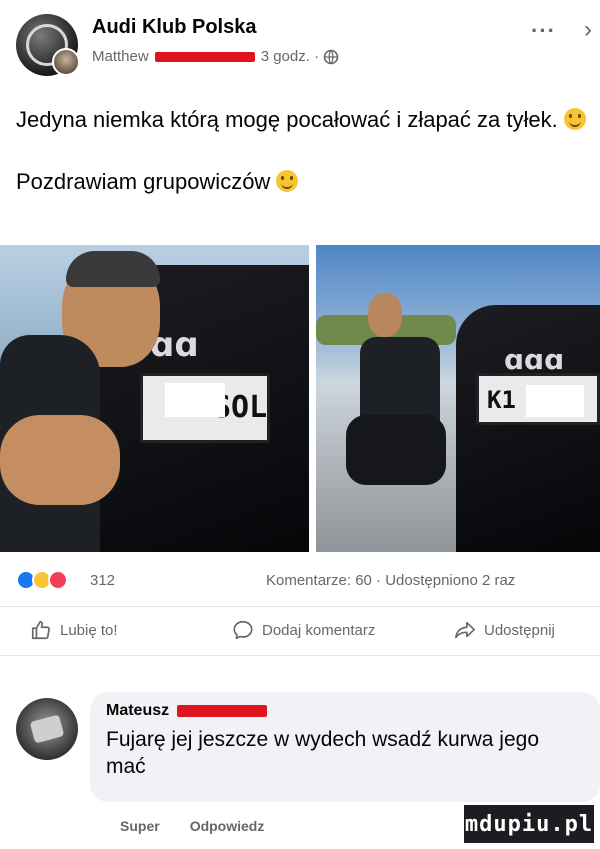 The height and width of the screenshot is (849, 600). What do you see at coordinates (174, 27) in the screenshot?
I see `group-name: Audi Klub Polska` at bounding box center [174, 27].